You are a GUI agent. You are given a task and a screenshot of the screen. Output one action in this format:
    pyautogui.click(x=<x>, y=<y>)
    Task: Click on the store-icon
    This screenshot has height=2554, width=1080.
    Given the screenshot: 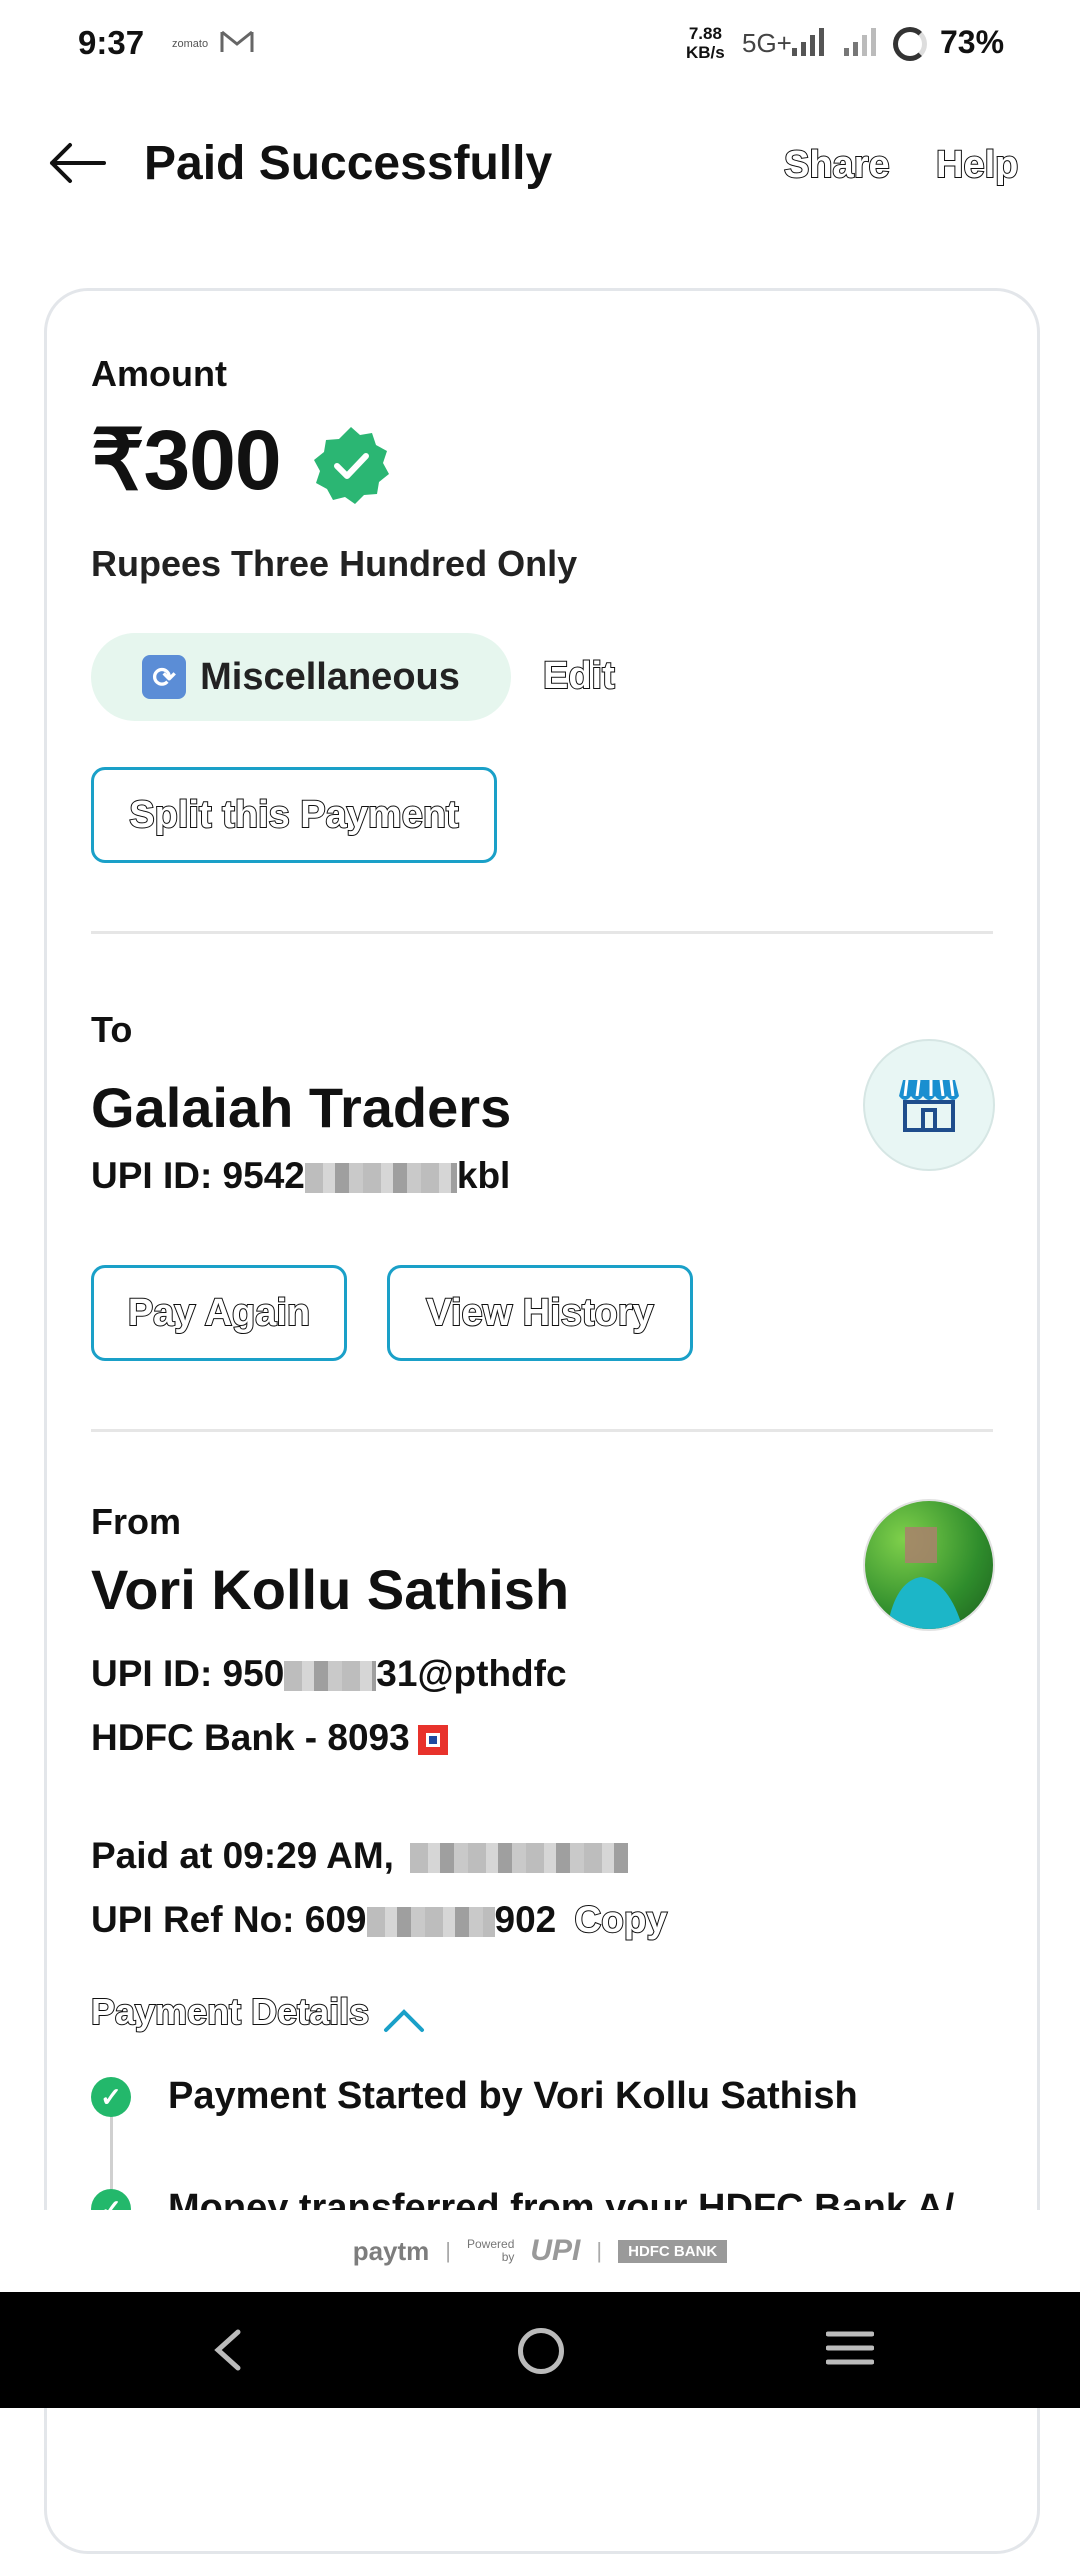 What is the action you would take?
    pyautogui.click(x=929, y=1105)
    